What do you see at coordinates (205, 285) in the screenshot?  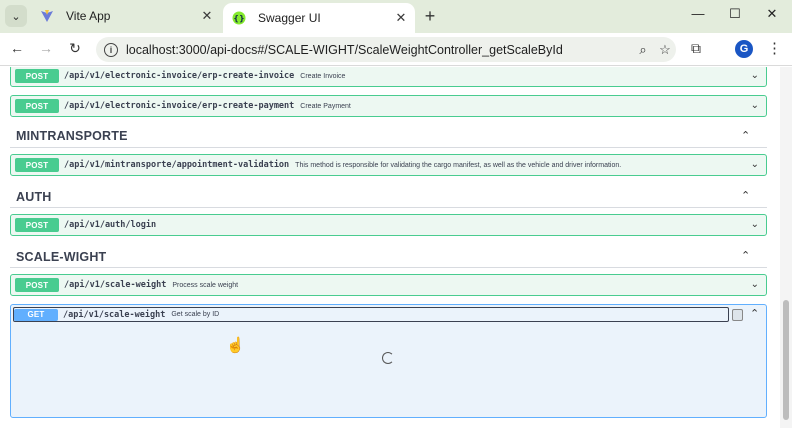 I see `operation-summary: Process scale weight` at bounding box center [205, 285].